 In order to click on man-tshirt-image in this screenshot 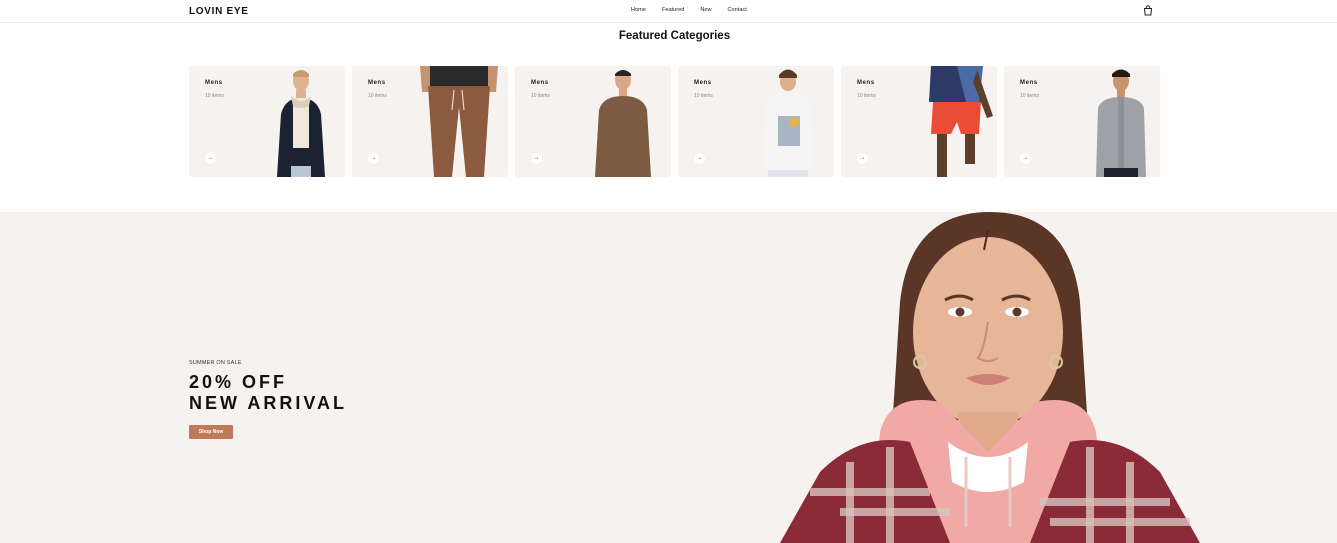, I will do `click(788, 123)`.